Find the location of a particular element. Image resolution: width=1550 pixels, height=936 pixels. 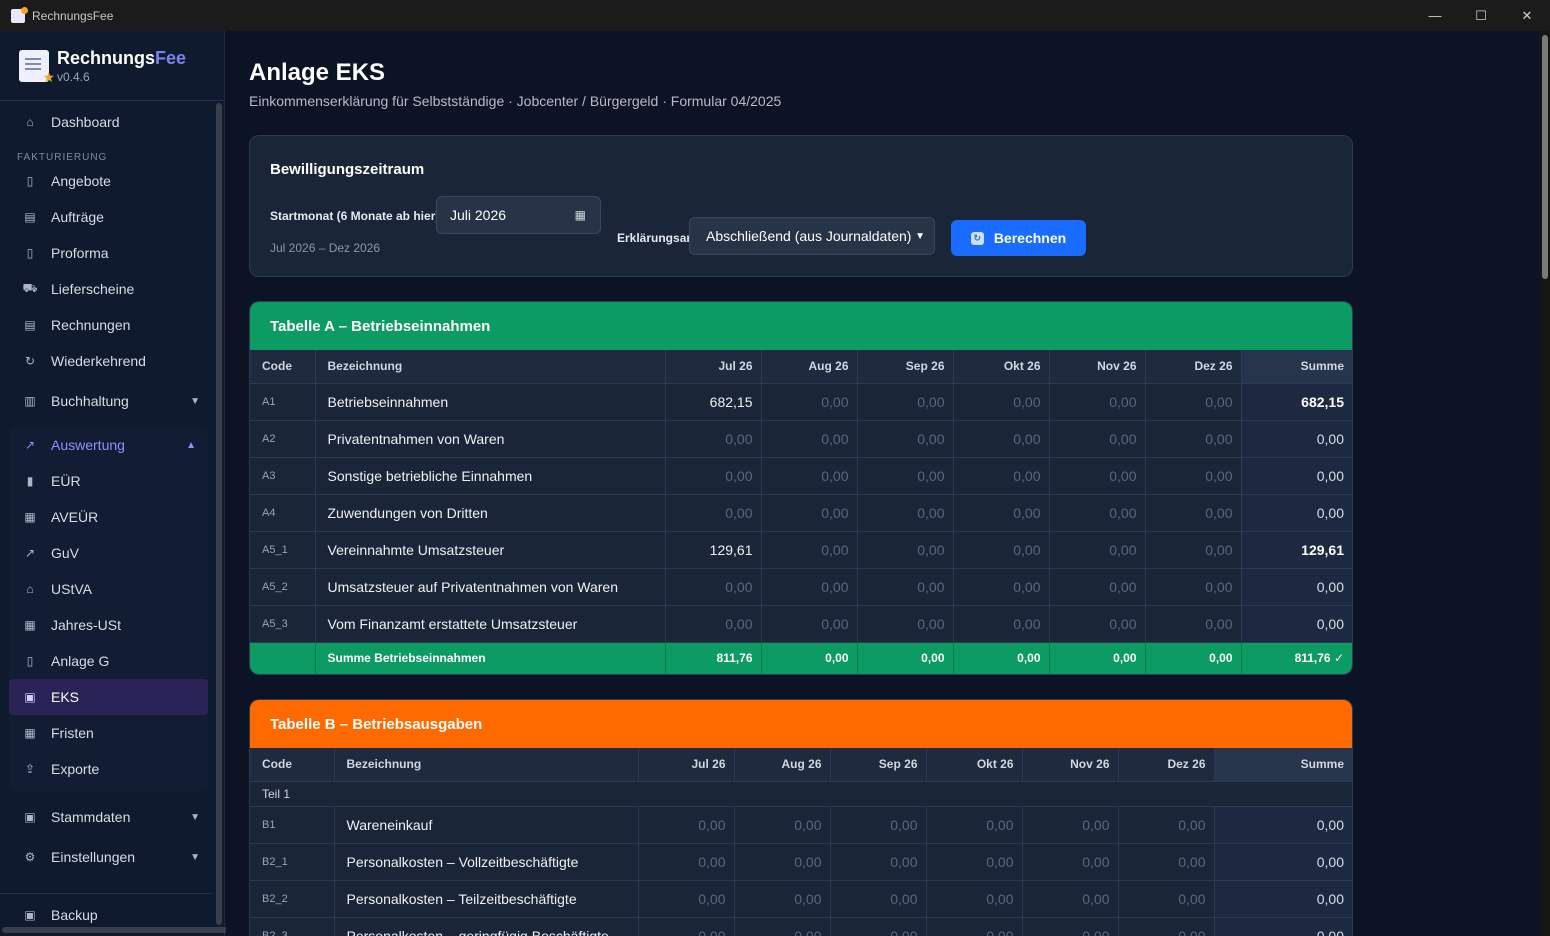

sidebar-item-anlage-g: ▯ Anlage G is located at coordinates (108, 661).